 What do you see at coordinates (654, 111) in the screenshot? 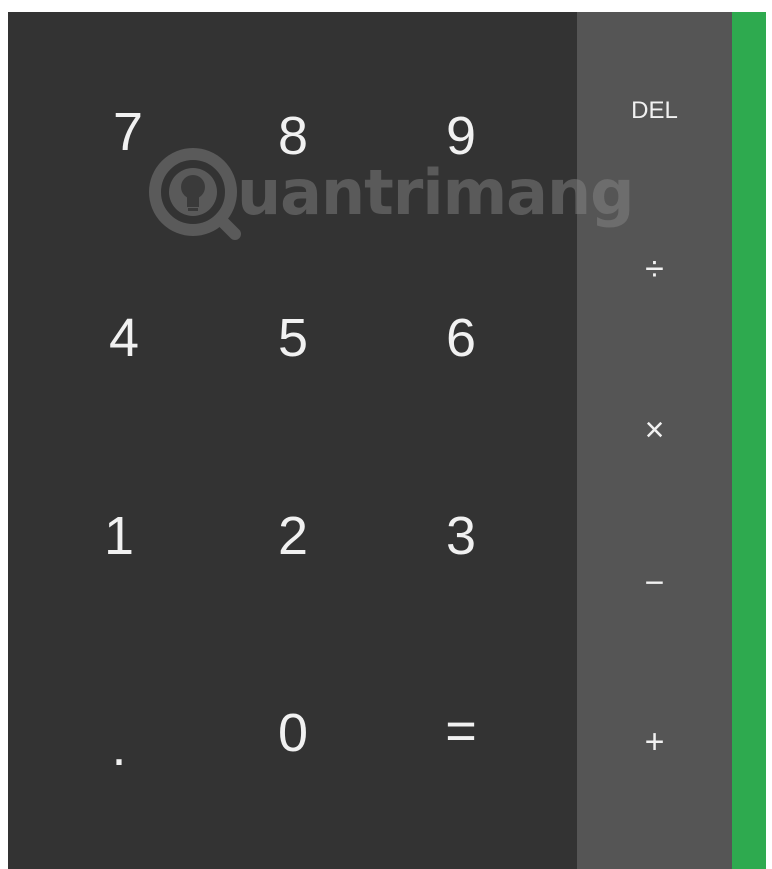
I see `delete-button: DEL` at bounding box center [654, 111].